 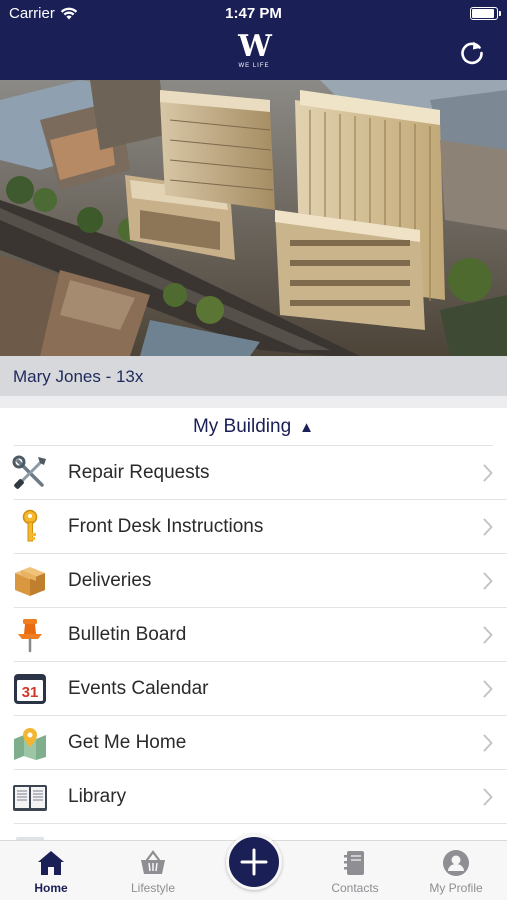 I want to click on menu-item-label: Get Me Home, so click(x=127, y=742).